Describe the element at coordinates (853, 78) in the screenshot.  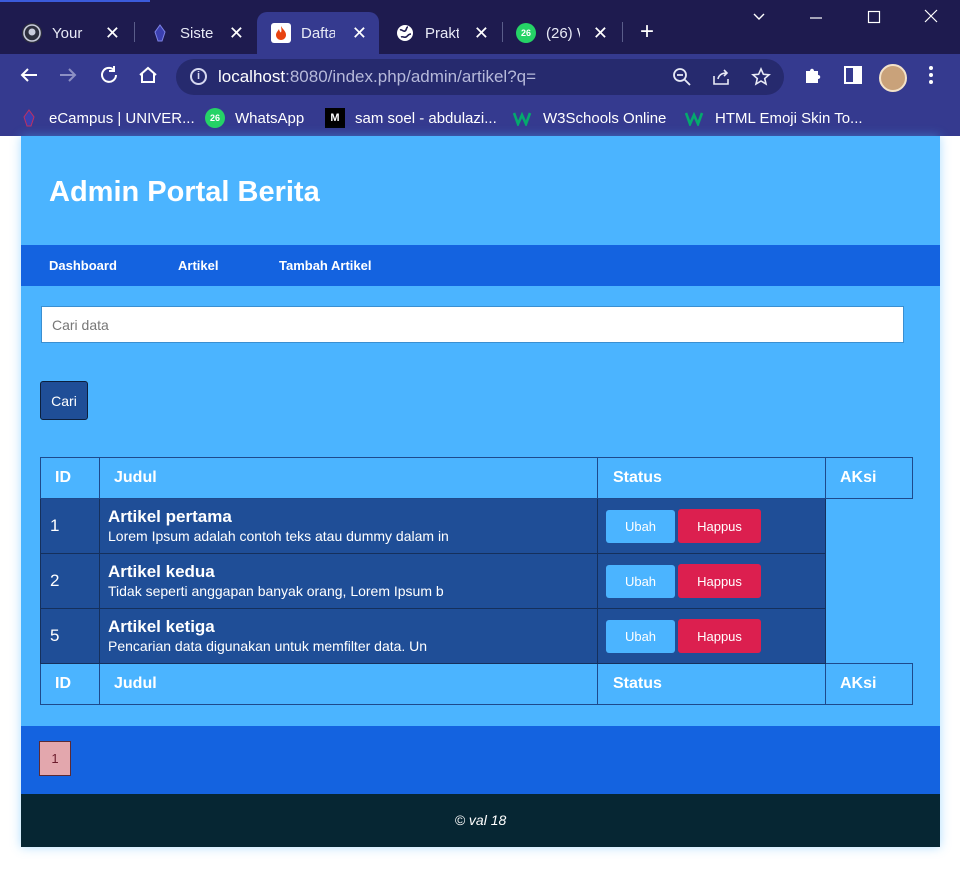
I see `side-panel-icon` at that location.